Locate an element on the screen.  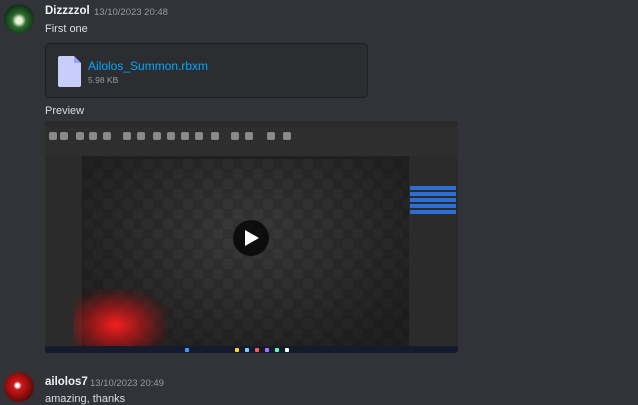
file-attachment: Ailolos_Summon.rbxm 5.98 KB is located at coordinates (206, 70).